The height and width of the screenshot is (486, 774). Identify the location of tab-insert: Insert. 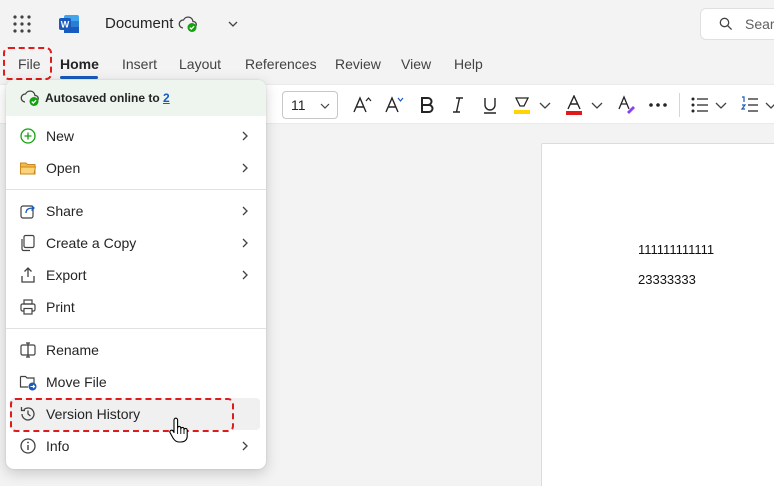
(139, 64).